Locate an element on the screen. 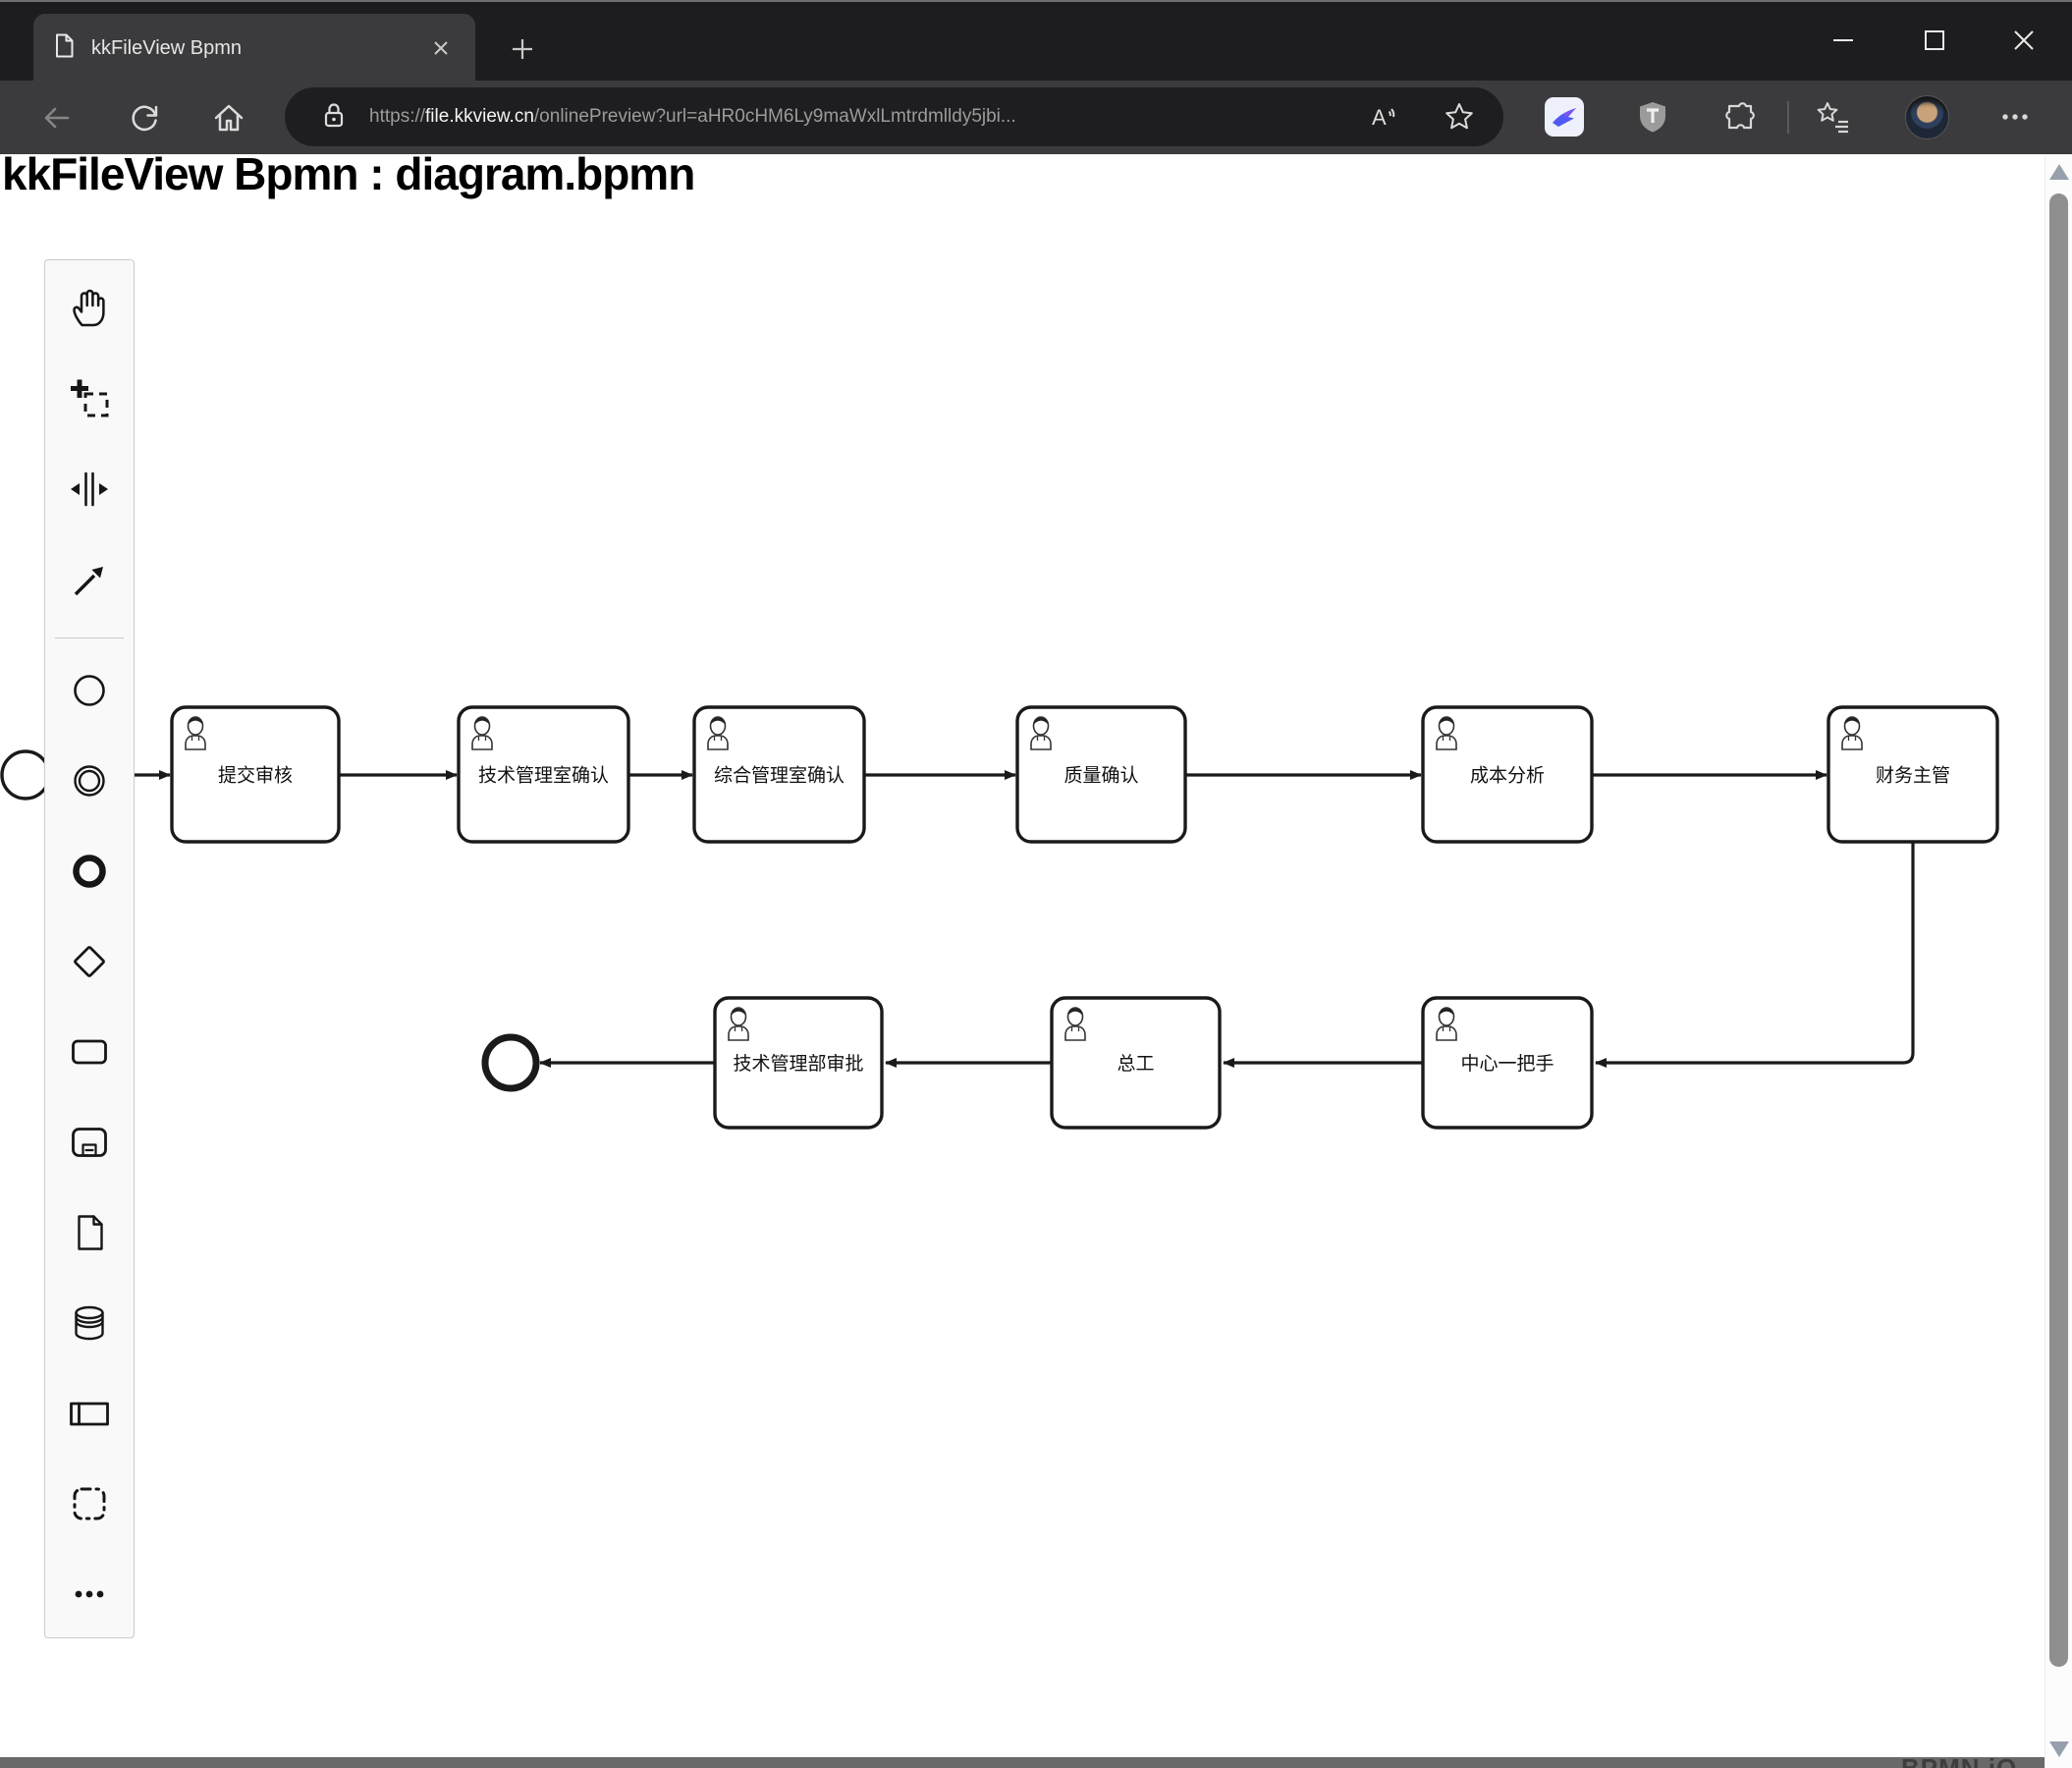 Image resolution: width=2072 pixels, height=1768 pixels. task-label: 技术管理部审批 is located at coordinates (798, 1064).